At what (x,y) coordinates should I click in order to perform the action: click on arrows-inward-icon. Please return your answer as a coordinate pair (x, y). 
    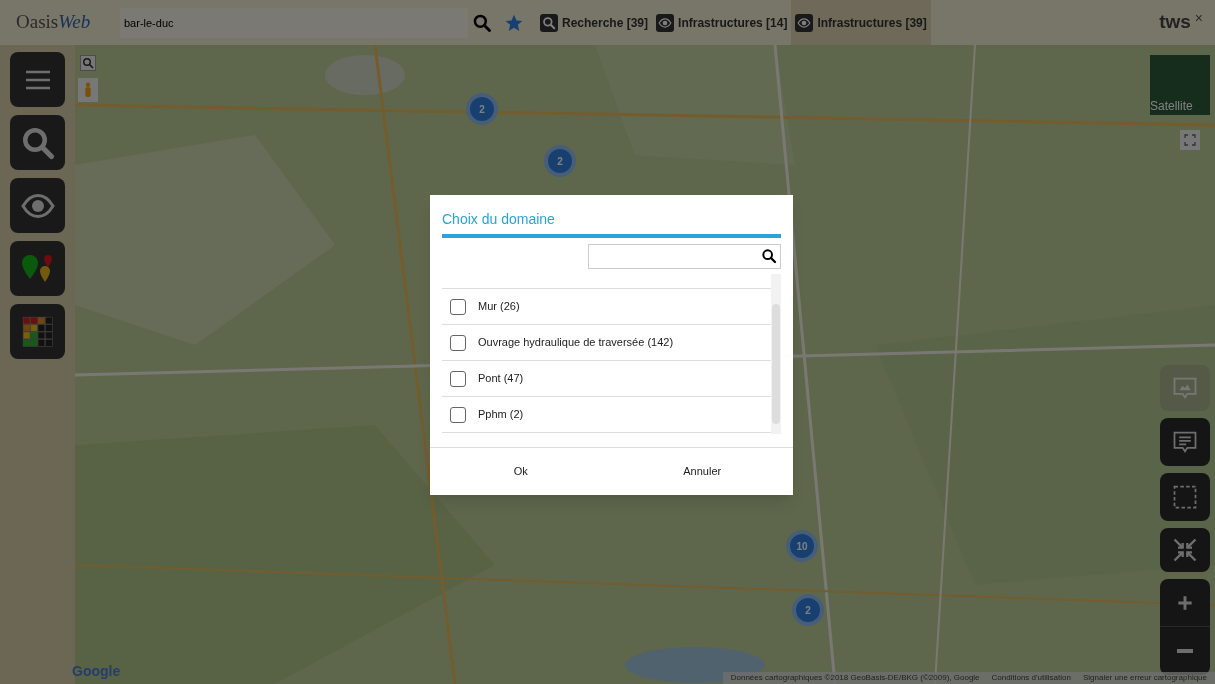
    Looking at the image, I should click on (1185, 550).